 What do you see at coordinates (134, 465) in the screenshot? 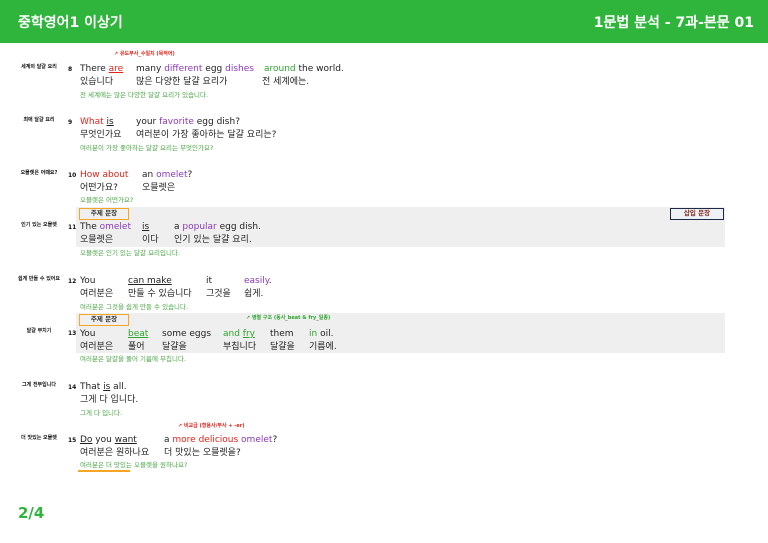
I see `translation-line: 여러분은 더 맛있는 오믈렛을 원하나요?` at bounding box center [134, 465].